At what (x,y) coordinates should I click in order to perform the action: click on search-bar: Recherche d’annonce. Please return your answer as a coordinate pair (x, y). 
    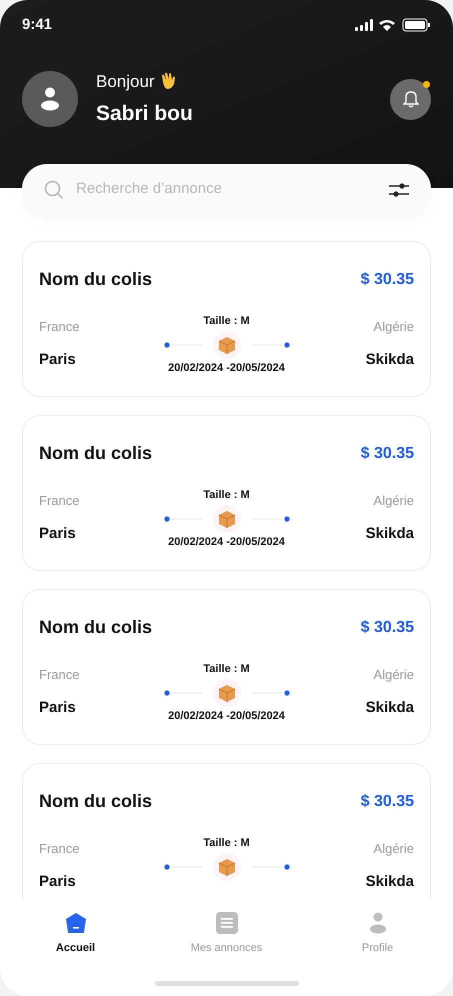
    Looking at the image, I should click on (226, 189).